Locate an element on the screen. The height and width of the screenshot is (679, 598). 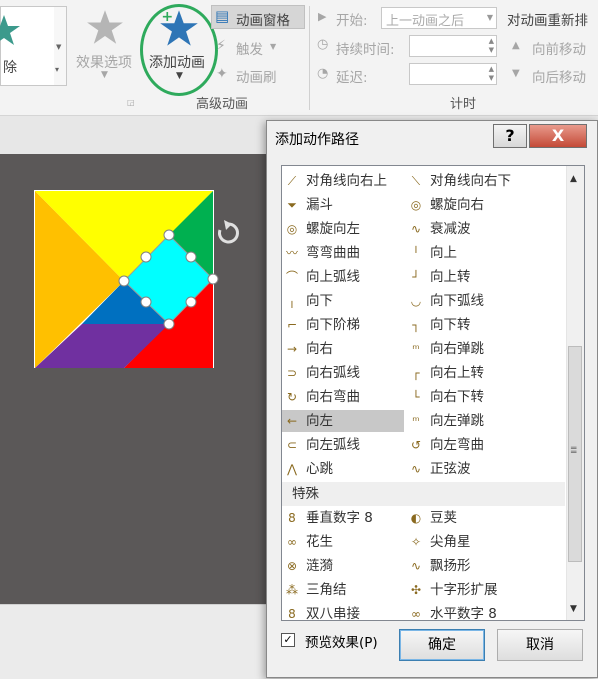
motion-path-option: ╵ 向上 is located at coordinates (467, 253).